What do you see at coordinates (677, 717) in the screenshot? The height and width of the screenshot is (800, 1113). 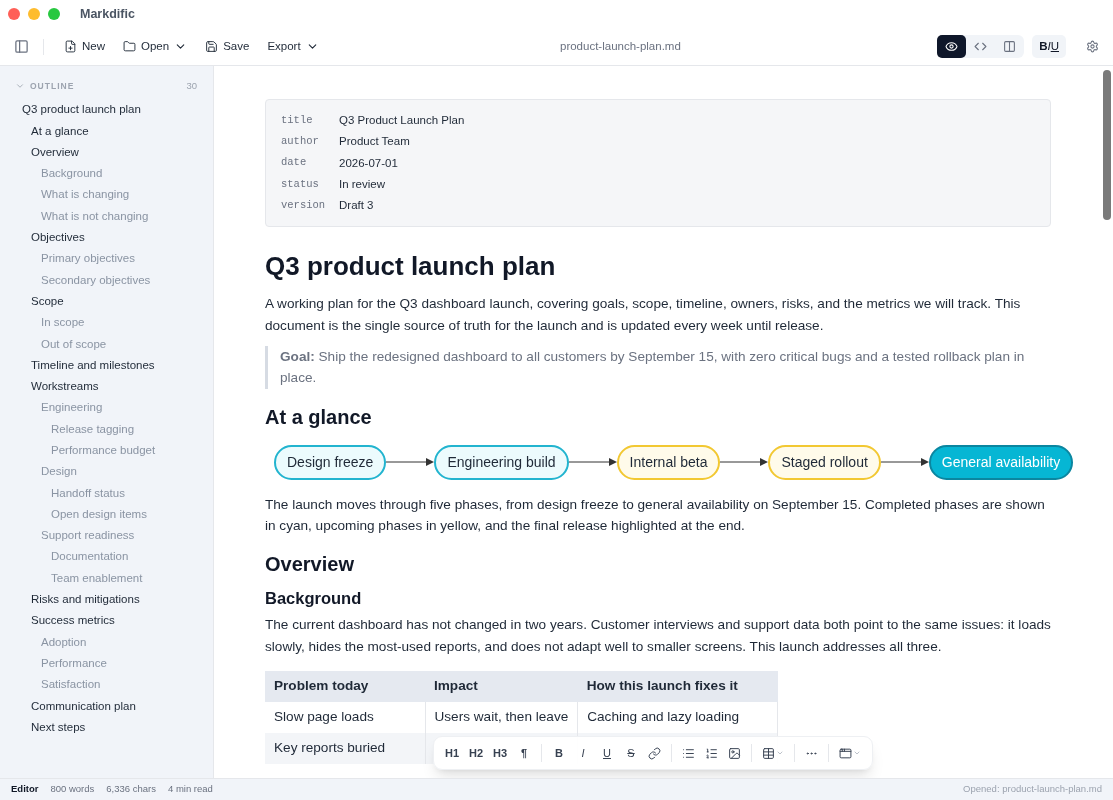 I see `table-cell: Caching and lazy loading` at bounding box center [677, 717].